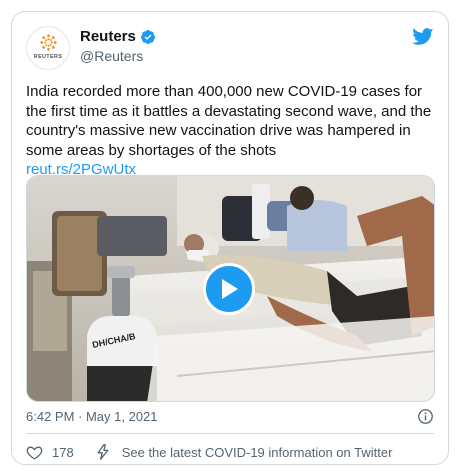 This screenshot has height=475, width=462. What do you see at coordinates (63, 452) in the screenshot?
I see `like-count: 178` at bounding box center [63, 452].